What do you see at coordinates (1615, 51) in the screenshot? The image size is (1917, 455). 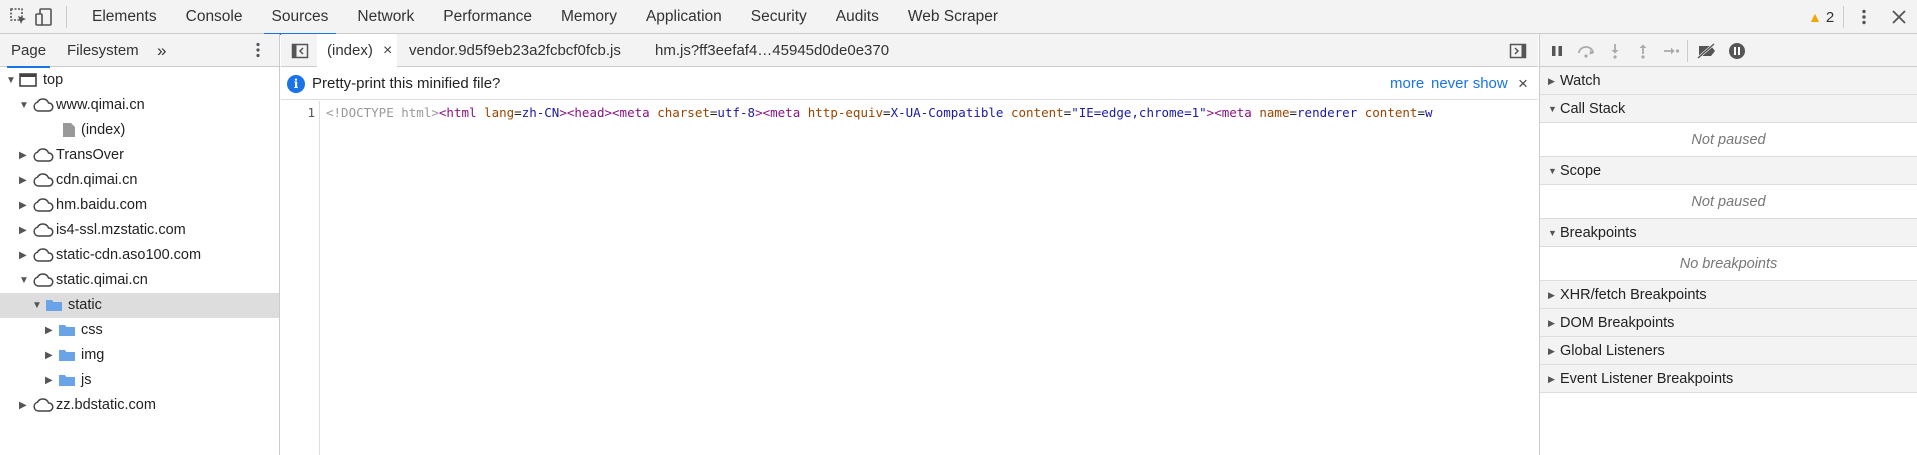 I see `step-into-icon` at bounding box center [1615, 51].